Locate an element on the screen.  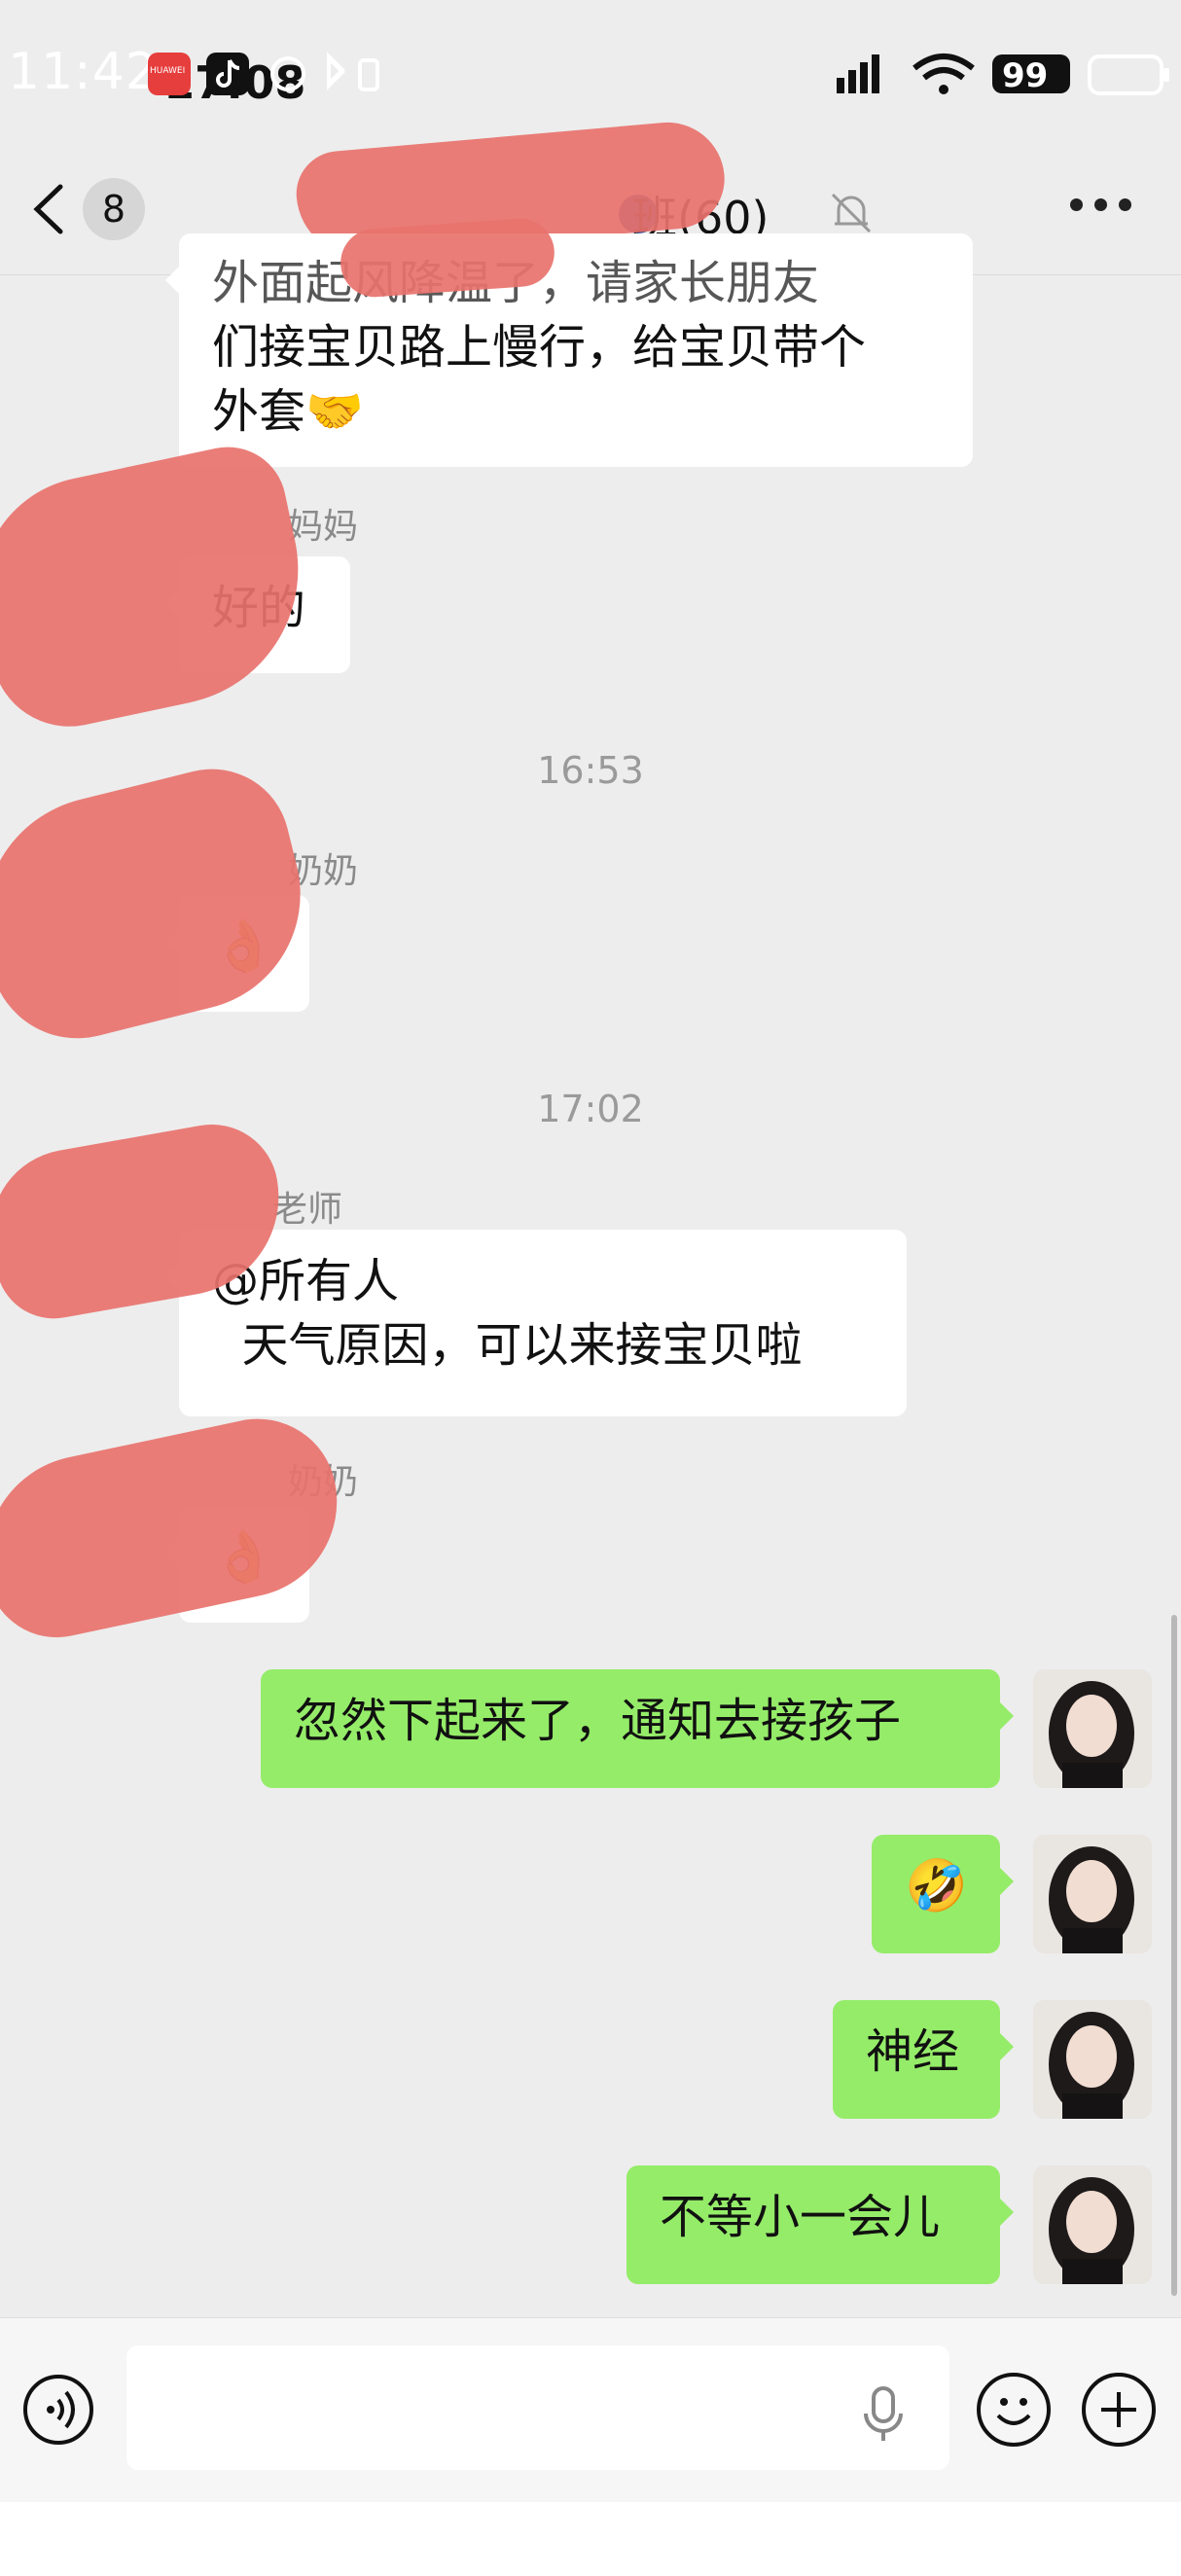
message-bubble: 外面起风降温了，请家长朋友 们接宝贝路上慢行，给宝贝带个 外套🤝 is located at coordinates (569, 350).